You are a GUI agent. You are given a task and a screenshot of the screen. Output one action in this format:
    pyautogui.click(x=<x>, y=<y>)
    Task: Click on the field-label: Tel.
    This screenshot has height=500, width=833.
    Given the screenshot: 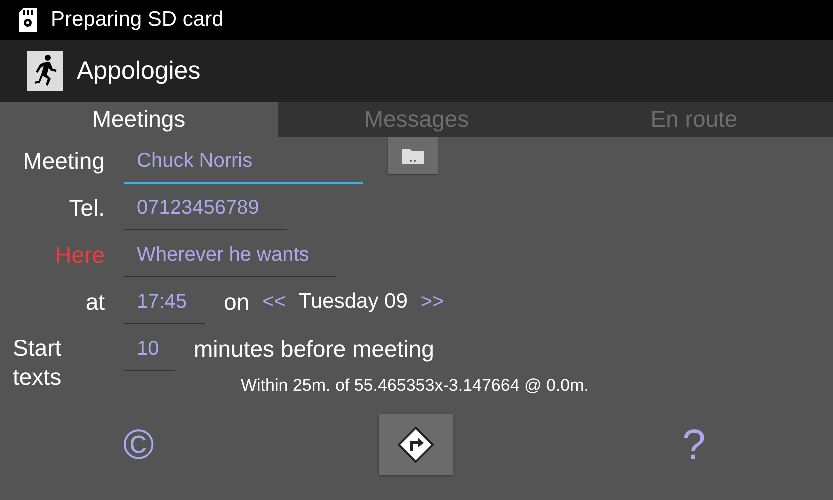 What is the action you would take?
    pyautogui.click(x=86, y=208)
    